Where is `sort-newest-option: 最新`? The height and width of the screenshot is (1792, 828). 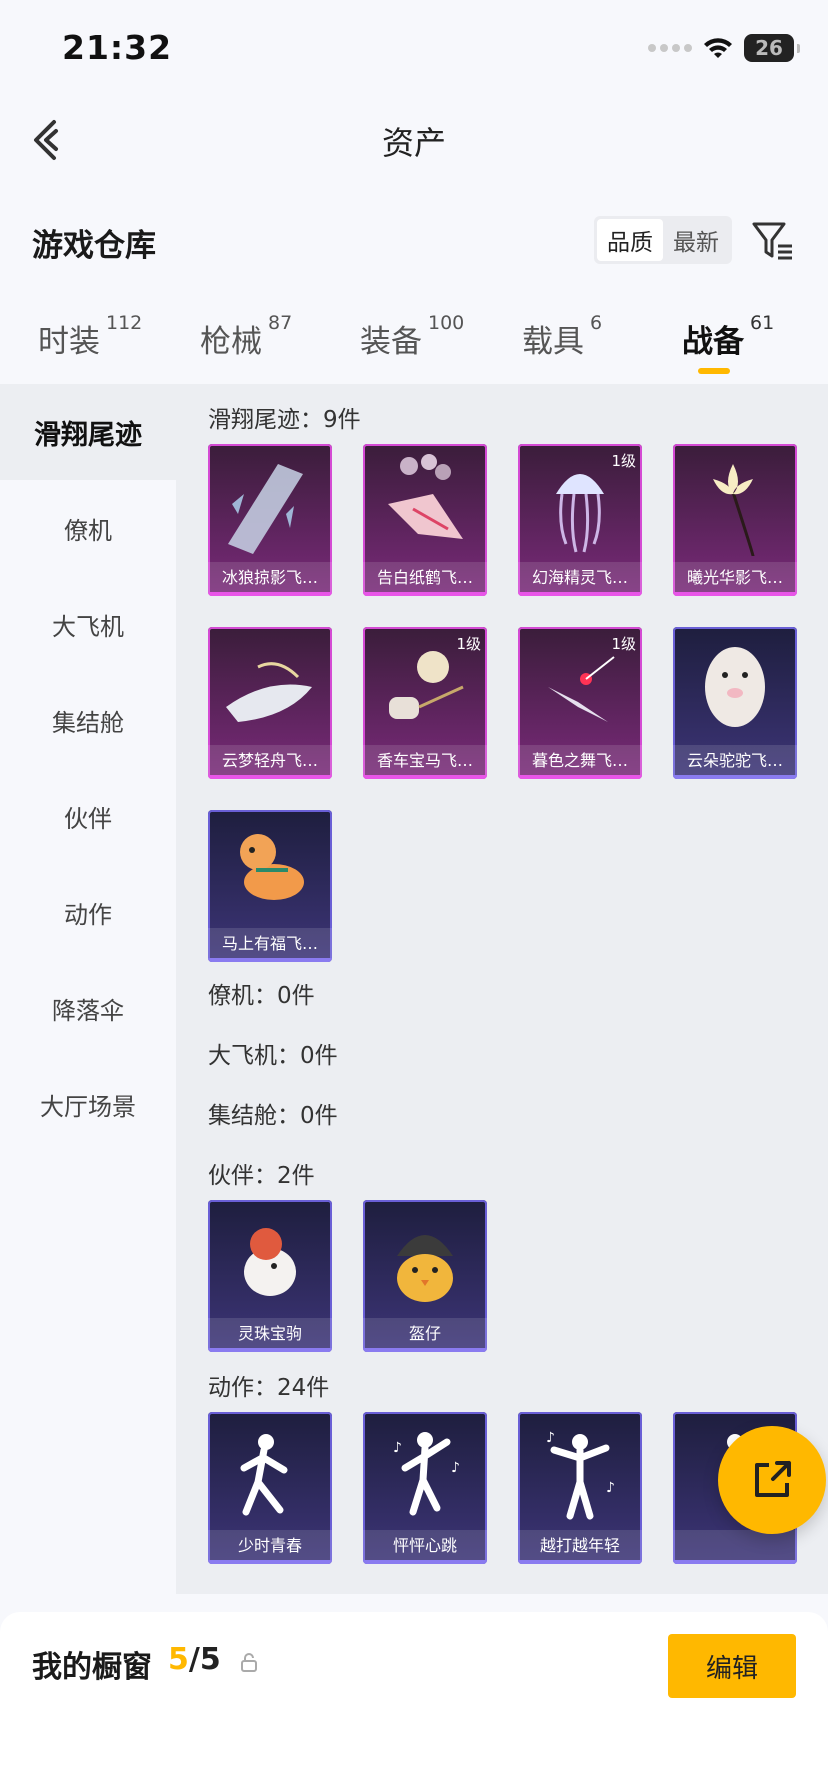
sort-newest-option: 最新 is located at coordinates (696, 240).